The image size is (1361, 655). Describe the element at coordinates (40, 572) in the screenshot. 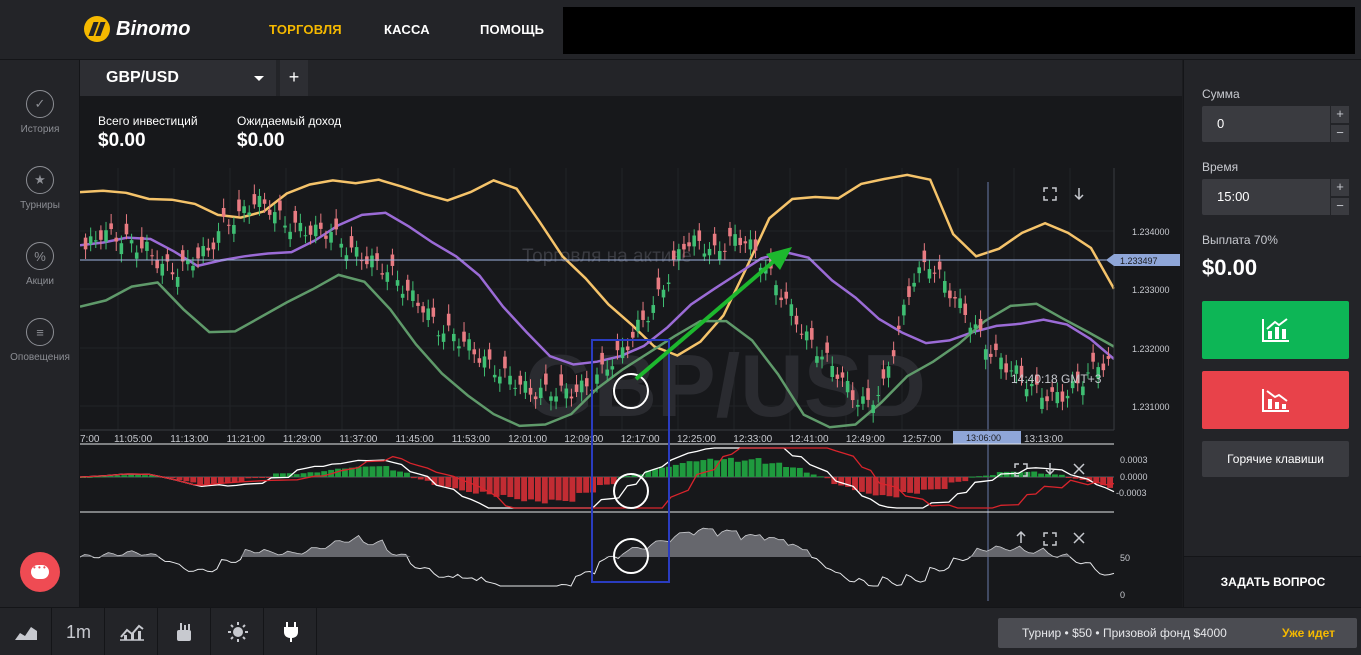

I see `chat-button` at that location.